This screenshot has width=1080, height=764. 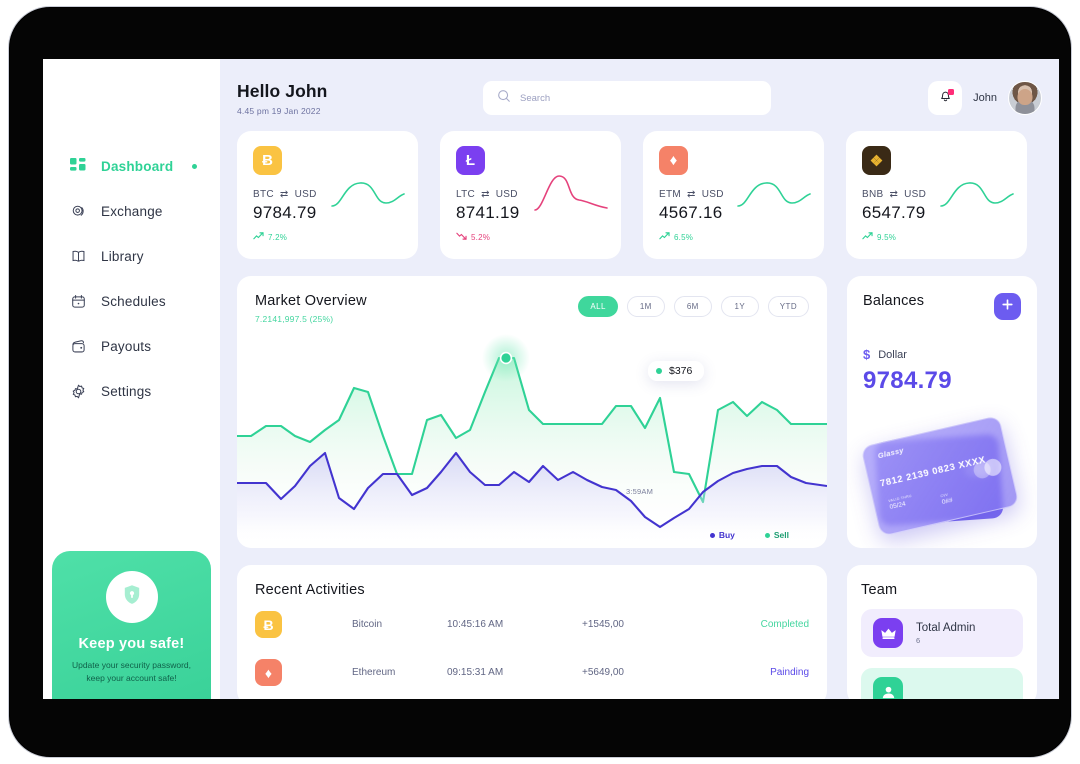 I want to click on activity-amount: +5649,00, so click(x=603, y=672).